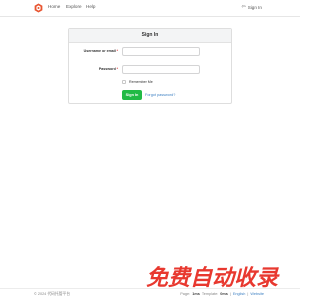  What do you see at coordinates (196, 294) in the screenshot?
I see `page-time-value: 1ms` at bounding box center [196, 294].